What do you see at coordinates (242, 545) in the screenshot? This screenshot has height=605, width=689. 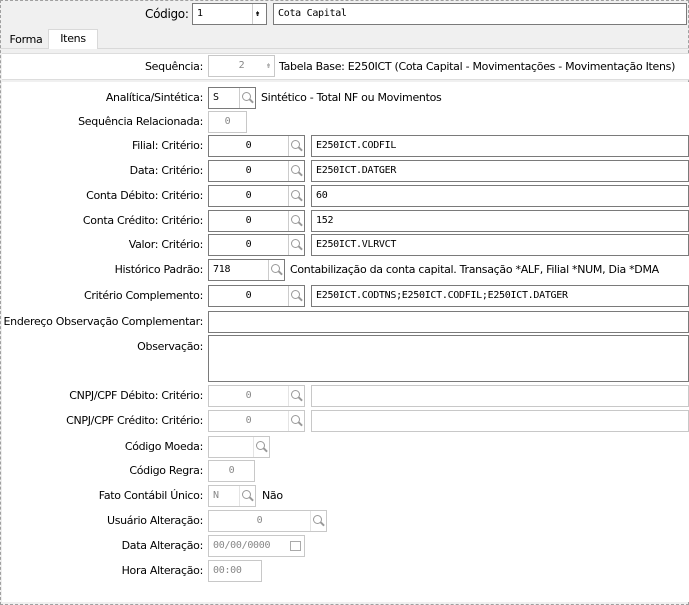 I see `data-alteracao-value: 00/00/0000` at bounding box center [242, 545].